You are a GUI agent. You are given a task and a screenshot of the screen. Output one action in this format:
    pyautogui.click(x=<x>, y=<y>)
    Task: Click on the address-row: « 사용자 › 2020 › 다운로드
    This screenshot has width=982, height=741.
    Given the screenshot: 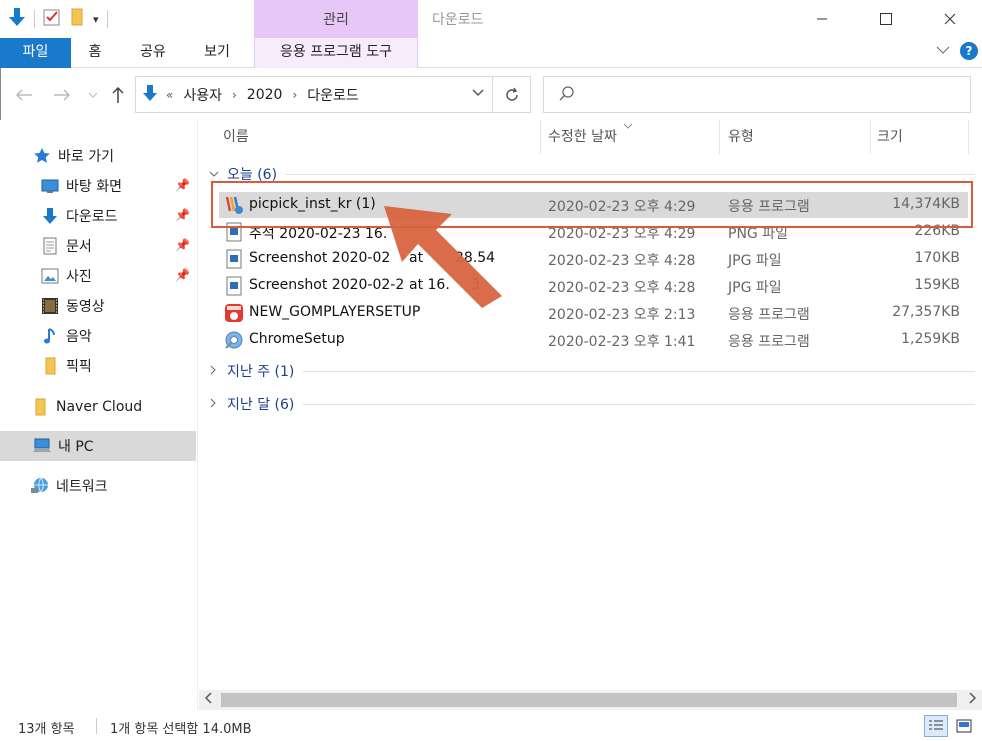 What is the action you would take?
    pyautogui.click(x=491, y=95)
    